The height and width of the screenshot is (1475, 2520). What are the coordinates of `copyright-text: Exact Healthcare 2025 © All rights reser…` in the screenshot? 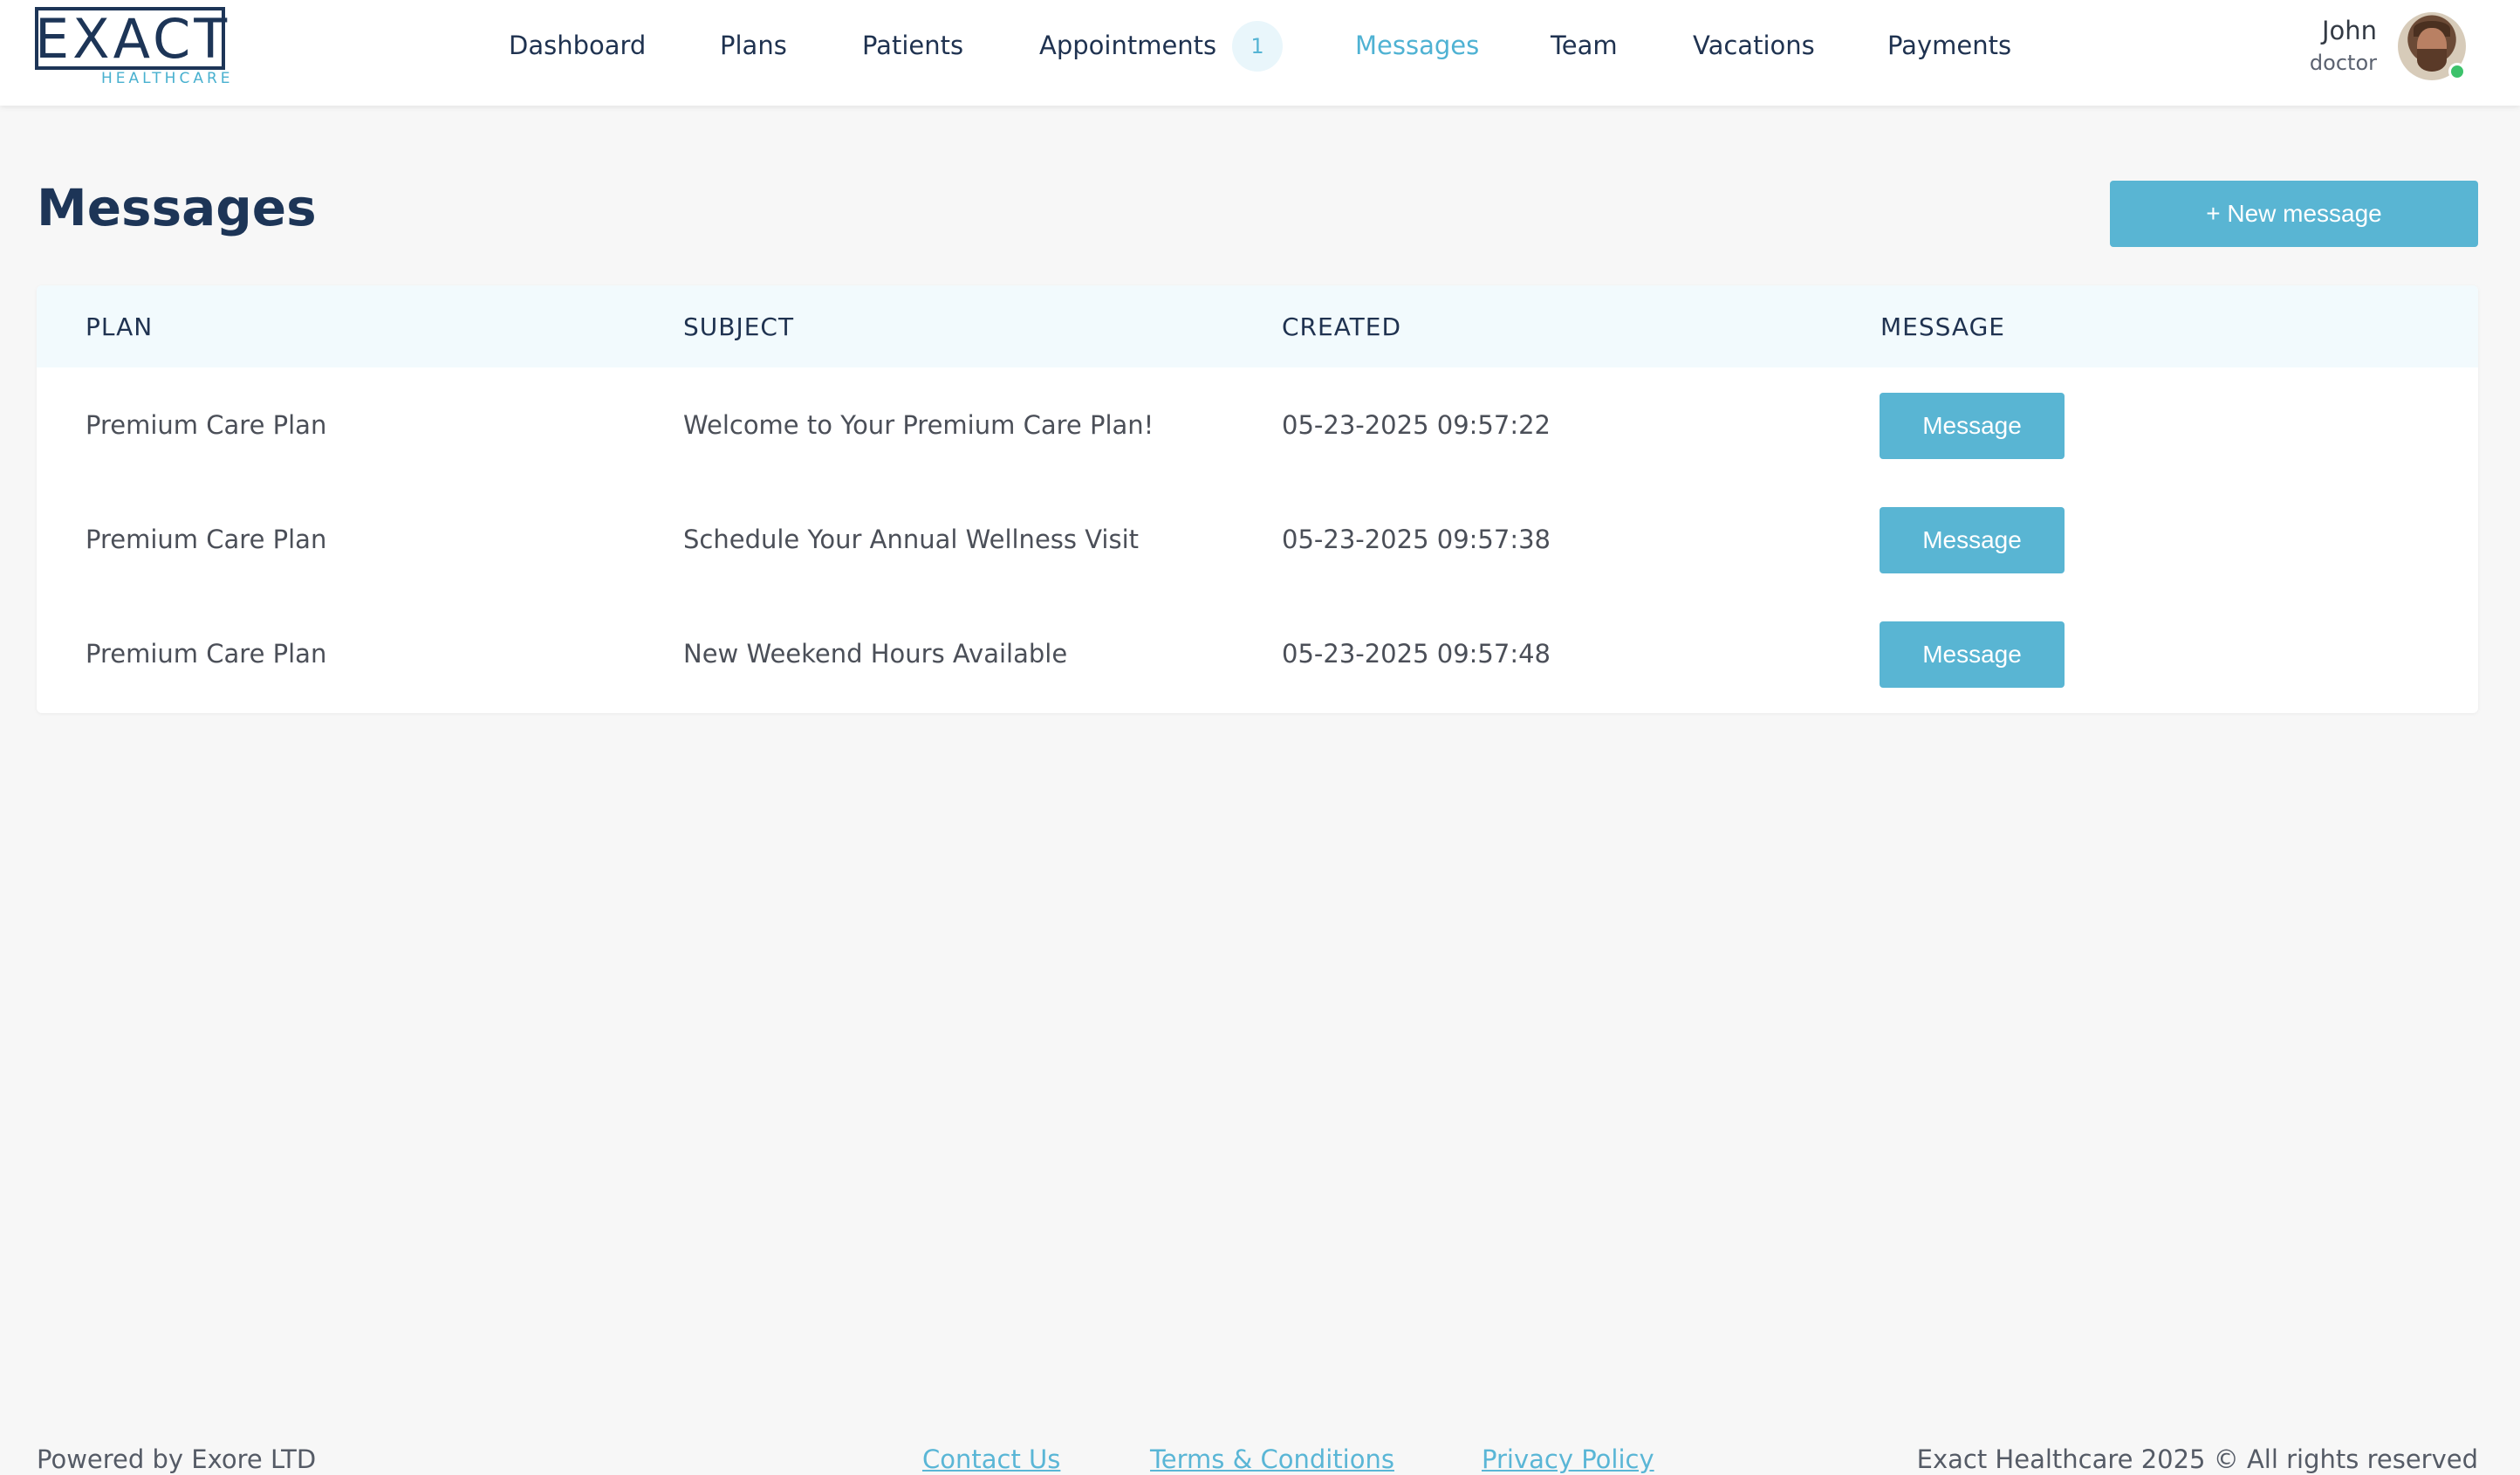 It's located at (2197, 1459).